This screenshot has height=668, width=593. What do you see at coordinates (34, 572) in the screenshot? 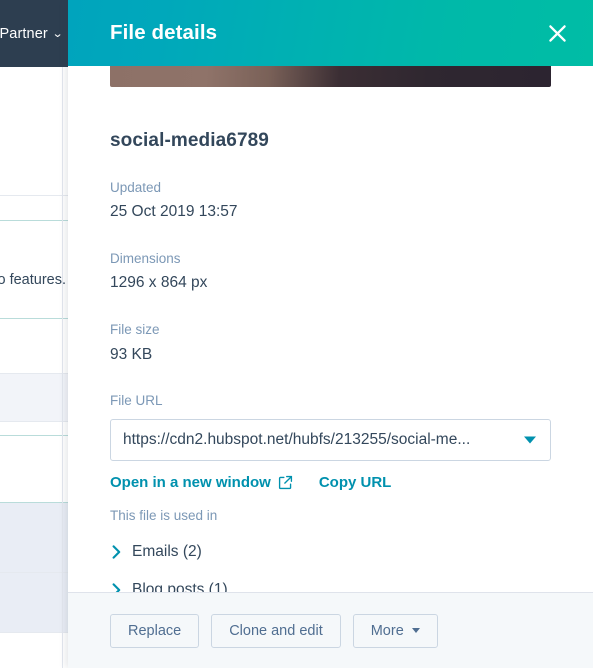
I see `table-row-divider` at bounding box center [34, 572].